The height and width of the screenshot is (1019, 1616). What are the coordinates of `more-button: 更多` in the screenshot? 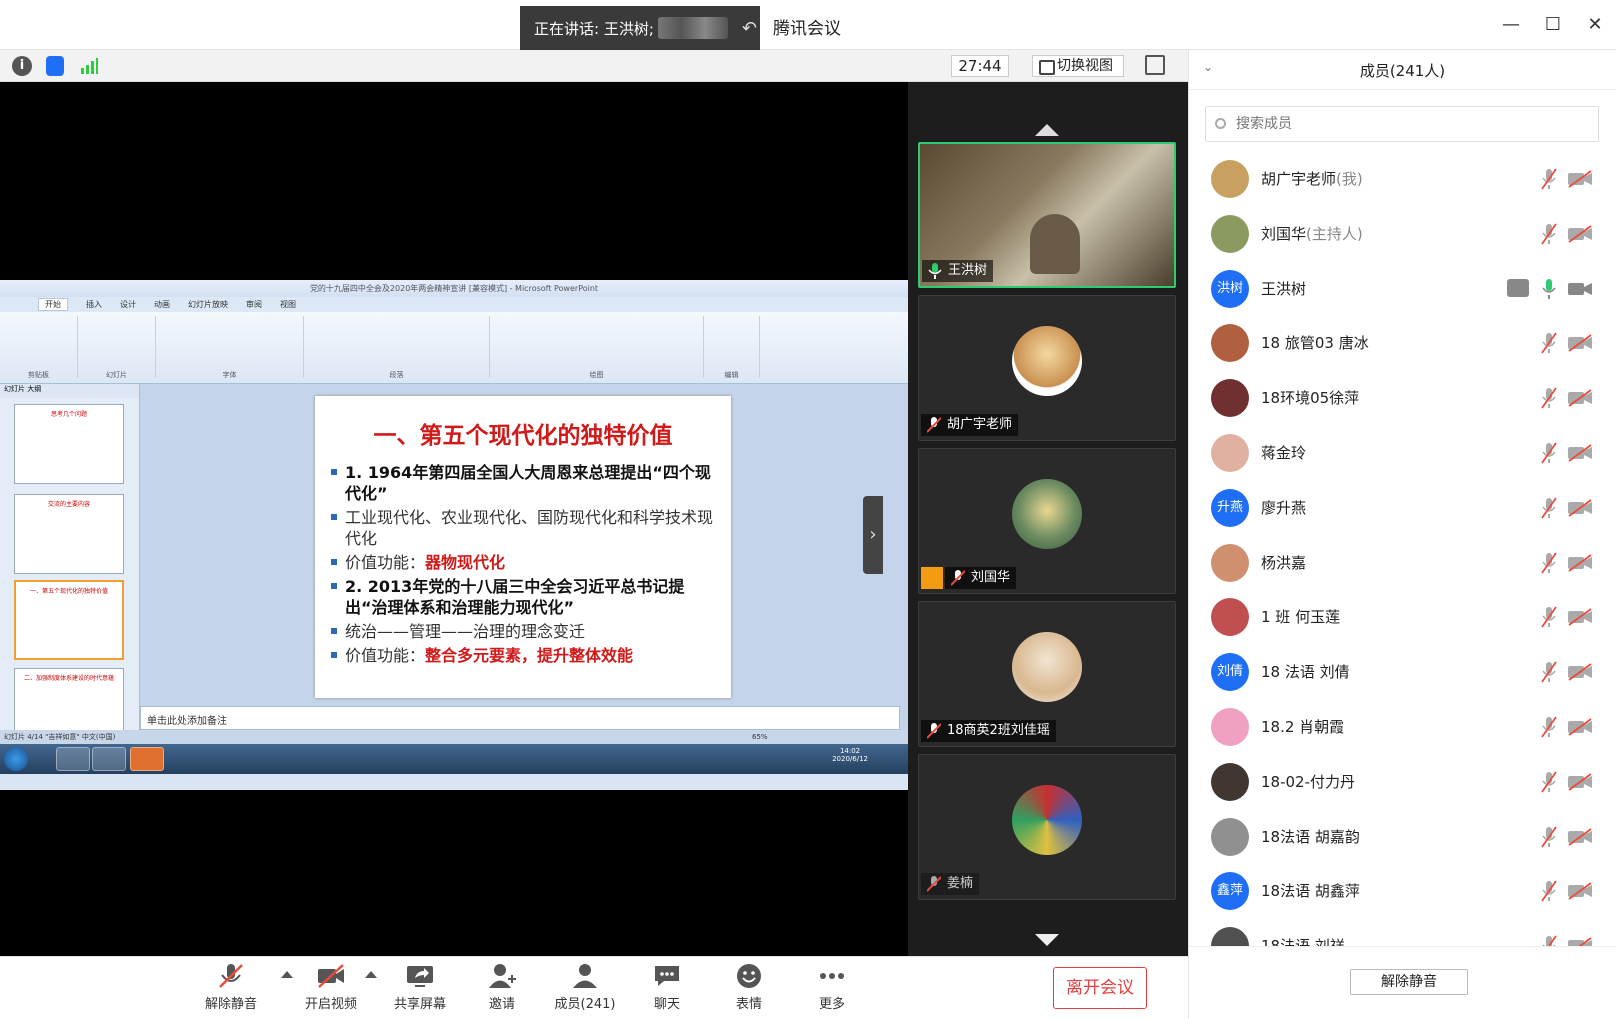 It's located at (832, 989).